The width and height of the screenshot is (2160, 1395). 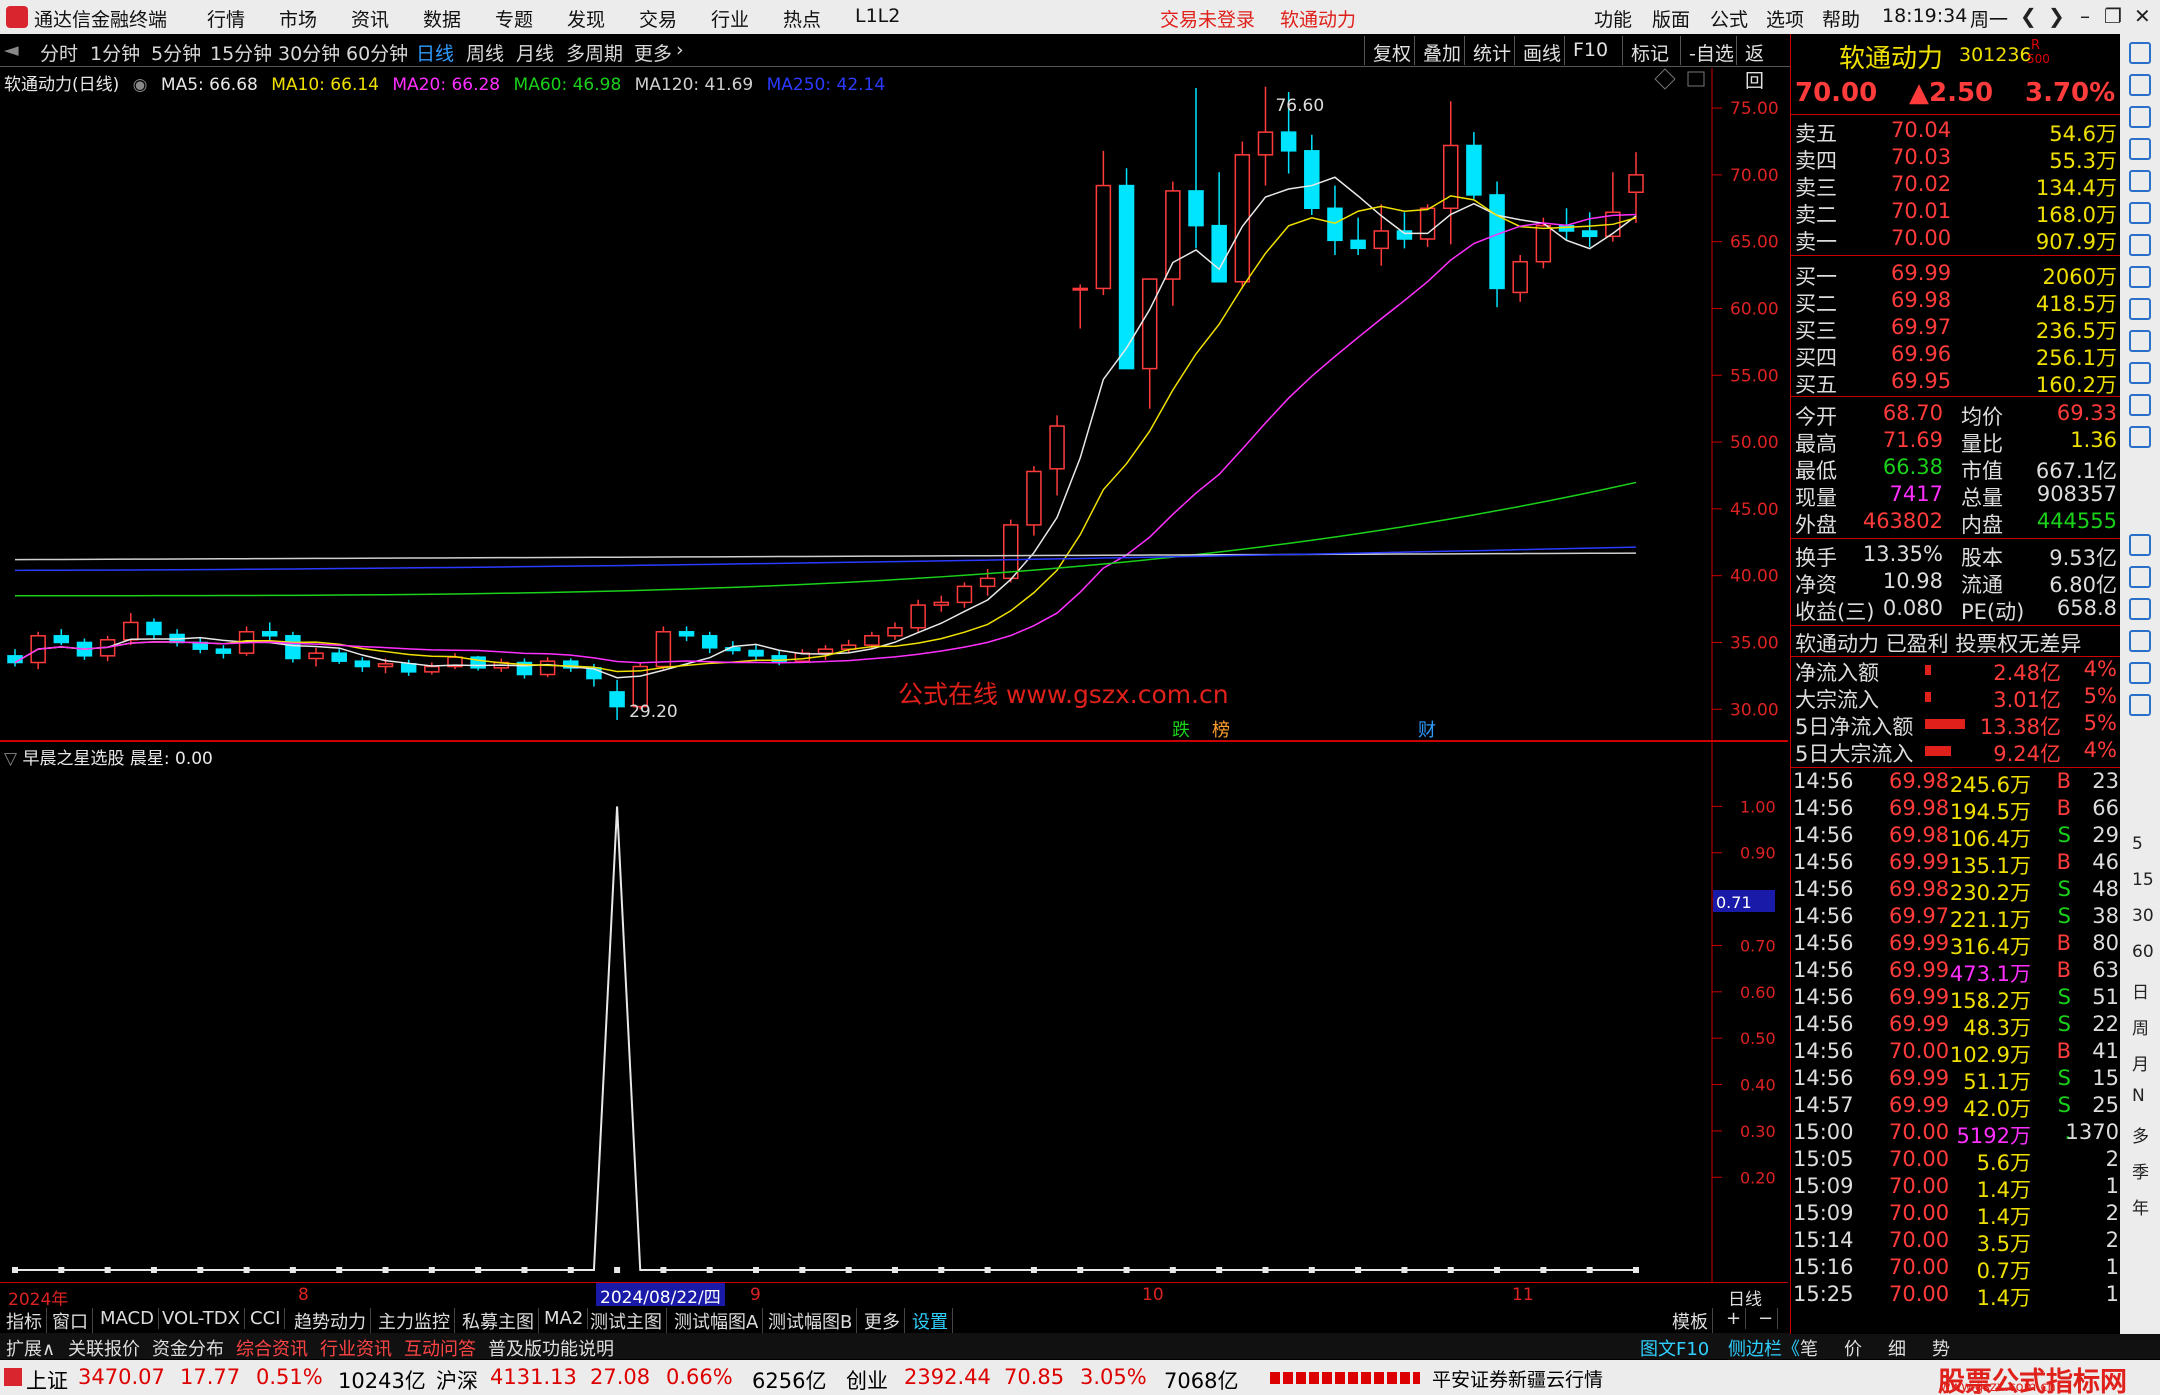 I want to click on tool-mark: 标记, so click(x=1649, y=50).